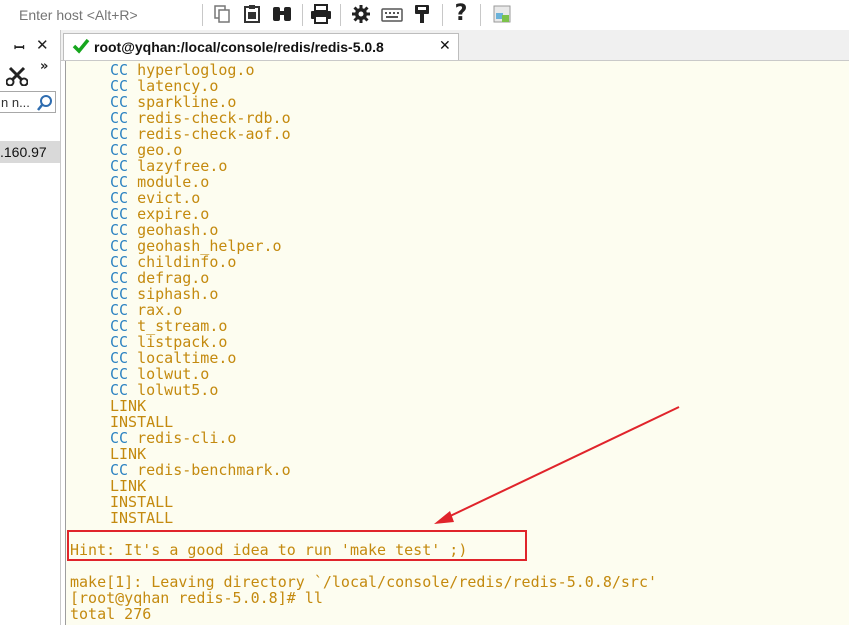 The width and height of the screenshot is (849, 625). What do you see at coordinates (363, 470) in the screenshot?
I see `build-line: CC redis-benchmark.o` at bounding box center [363, 470].